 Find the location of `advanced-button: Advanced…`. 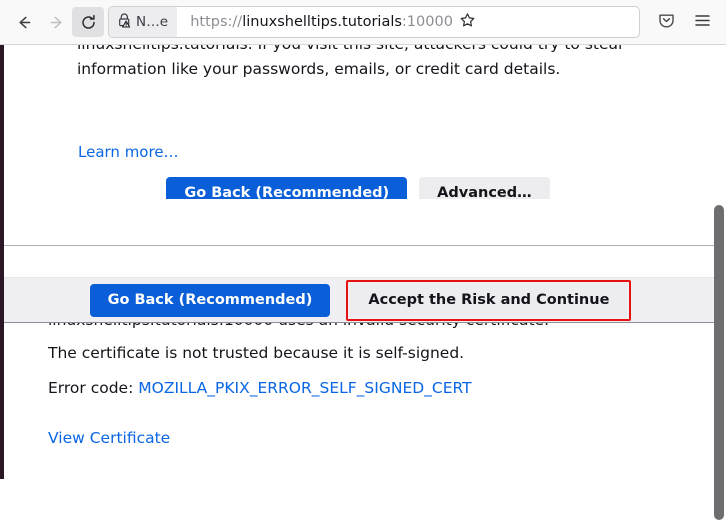

advanced-button: Advanced… is located at coordinates (484, 188).